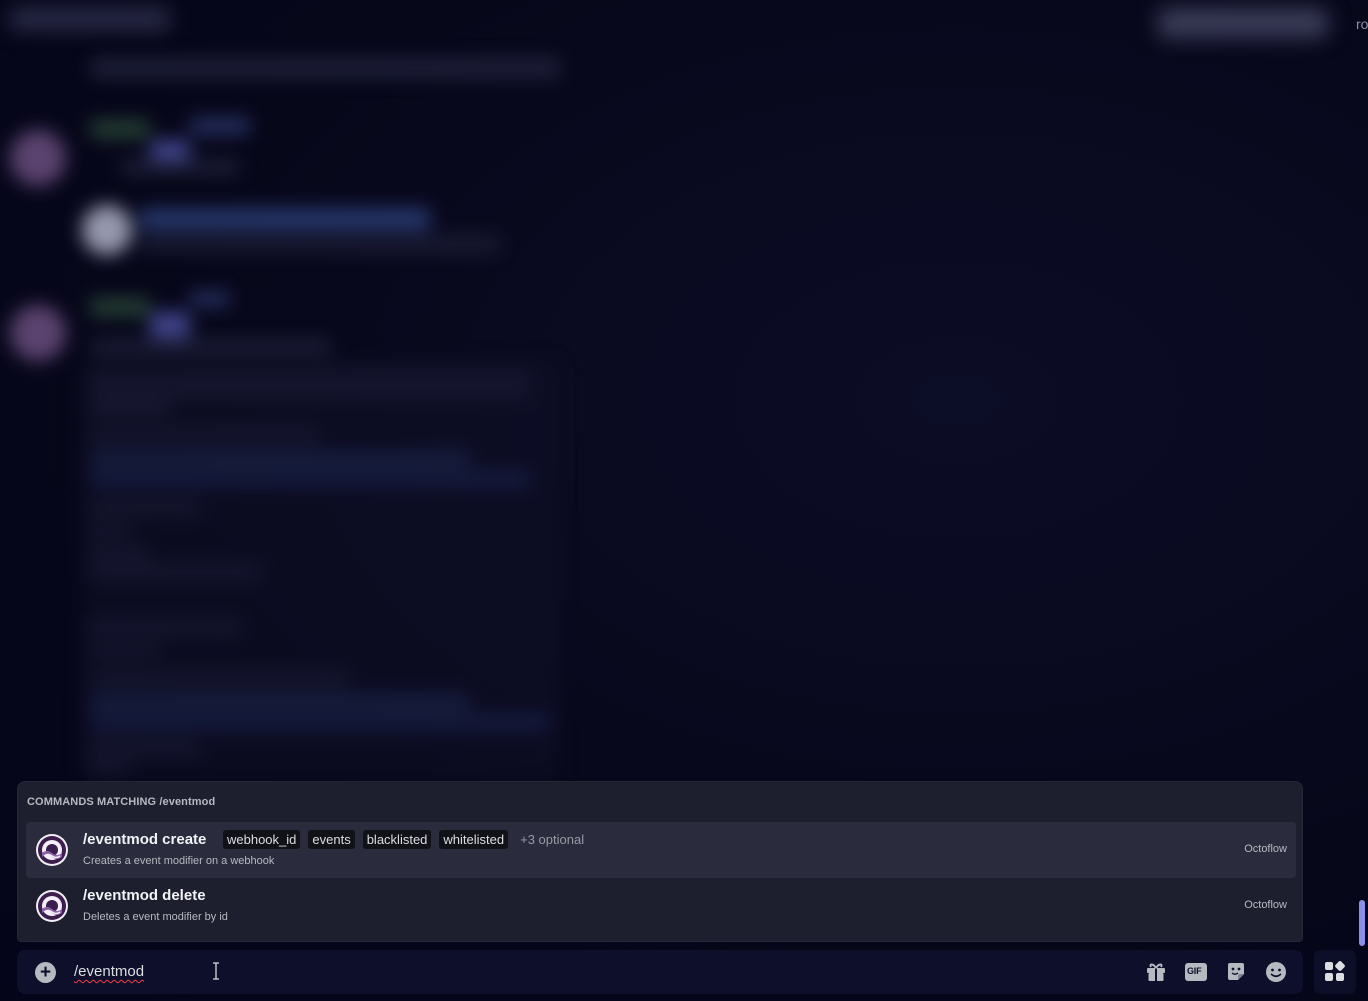  I want to click on channel-header-blur, so click(90, 19).